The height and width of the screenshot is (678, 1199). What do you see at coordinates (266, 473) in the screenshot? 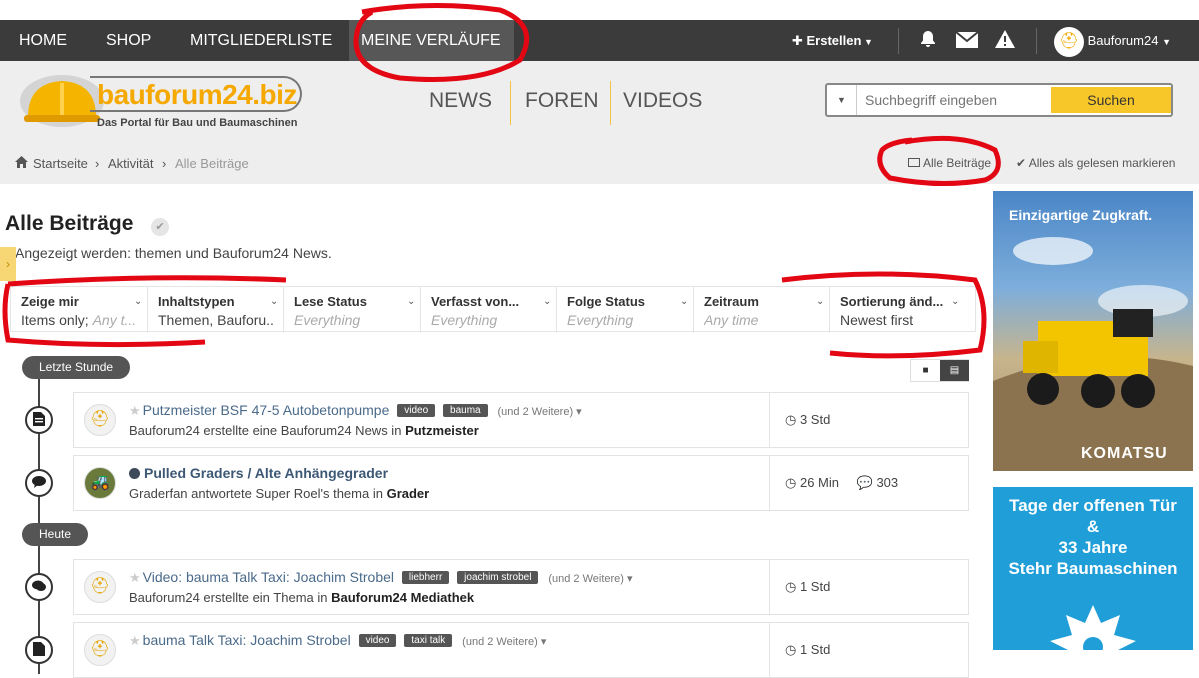
I see `item-title-text: Pulled Graders / Alte Anhängegrader` at bounding box center [266, 473].